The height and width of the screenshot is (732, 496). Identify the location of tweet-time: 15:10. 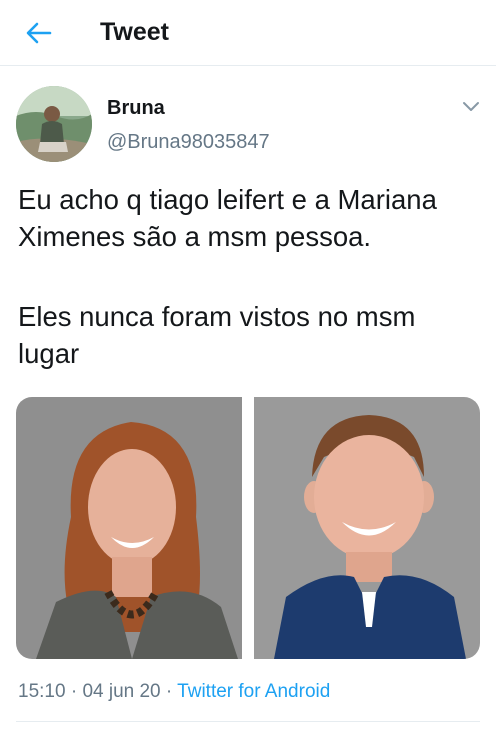
(42, 691).